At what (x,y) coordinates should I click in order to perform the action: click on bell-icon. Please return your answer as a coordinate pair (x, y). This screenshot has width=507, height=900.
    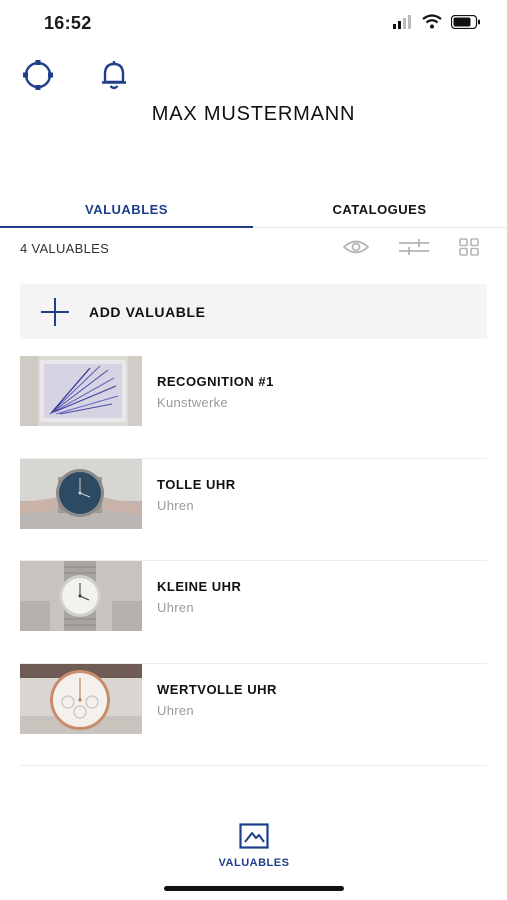
    Looking at the image, I should click on (114, 75).